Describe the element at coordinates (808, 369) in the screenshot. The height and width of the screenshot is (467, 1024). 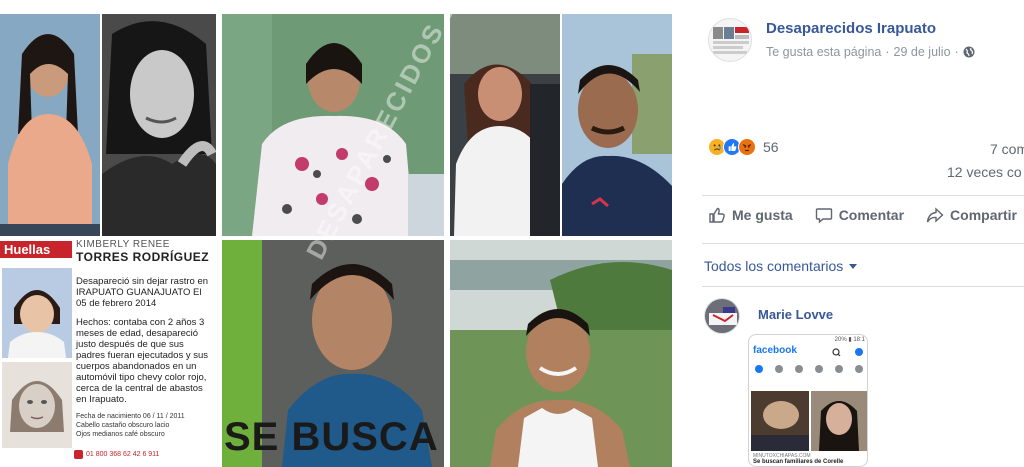
I see `screenshot-nav-icons` at that location.